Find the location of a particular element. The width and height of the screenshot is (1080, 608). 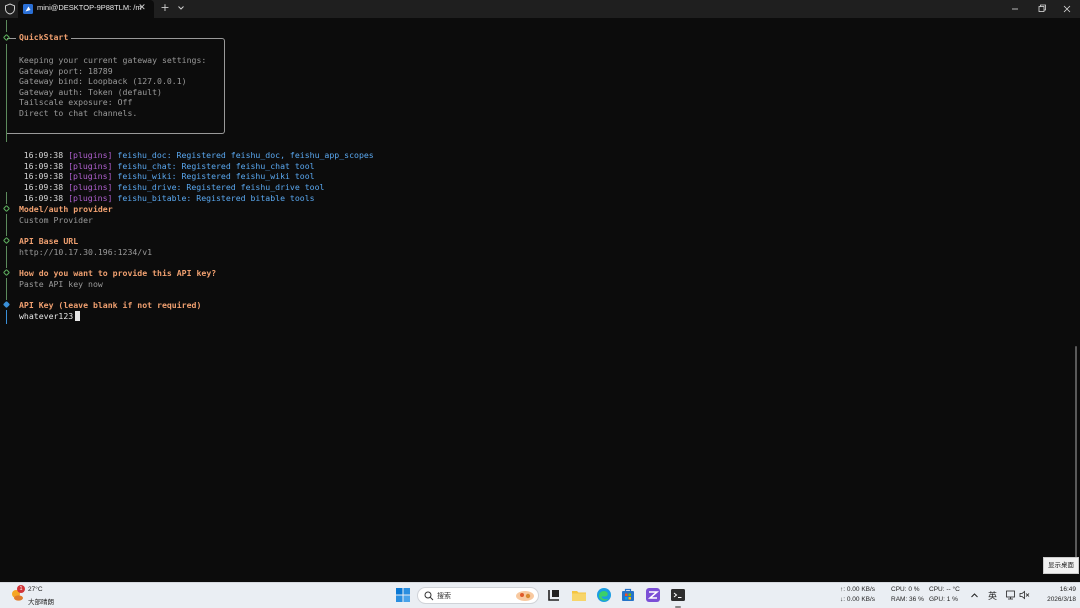

terminal-icon is located at coordinates (678, 595).